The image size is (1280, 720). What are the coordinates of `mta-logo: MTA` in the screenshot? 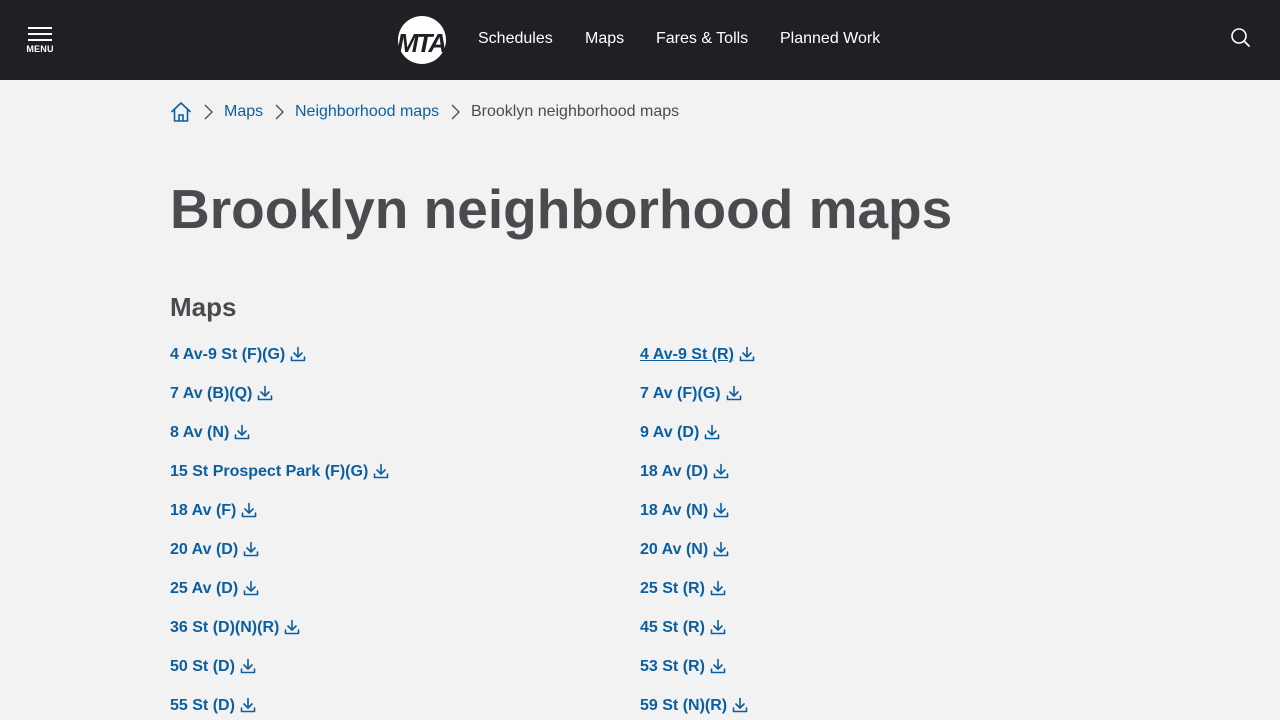 It's located at (422, 42).